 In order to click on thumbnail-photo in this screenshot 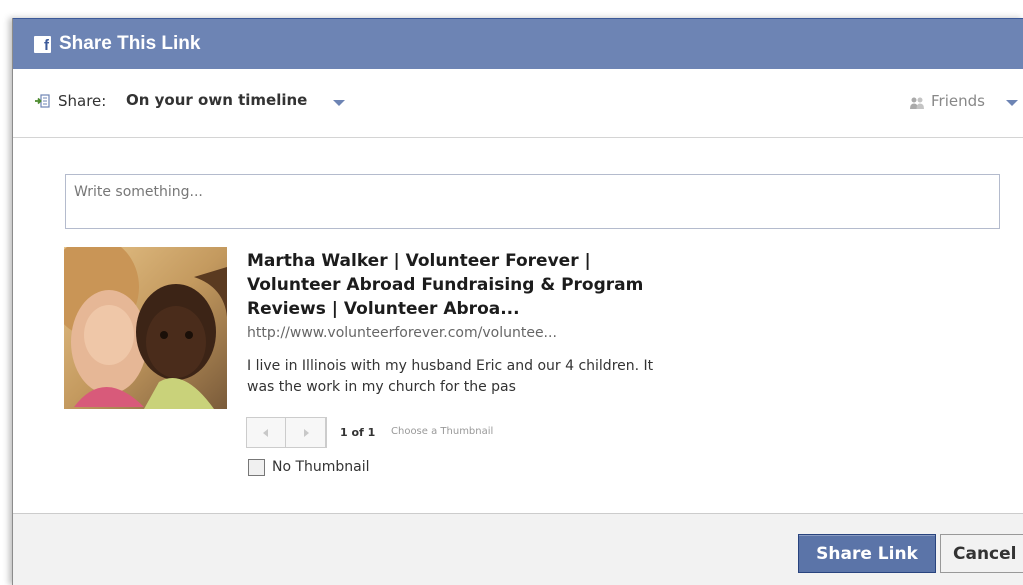, I will do `click(145, 328)`.